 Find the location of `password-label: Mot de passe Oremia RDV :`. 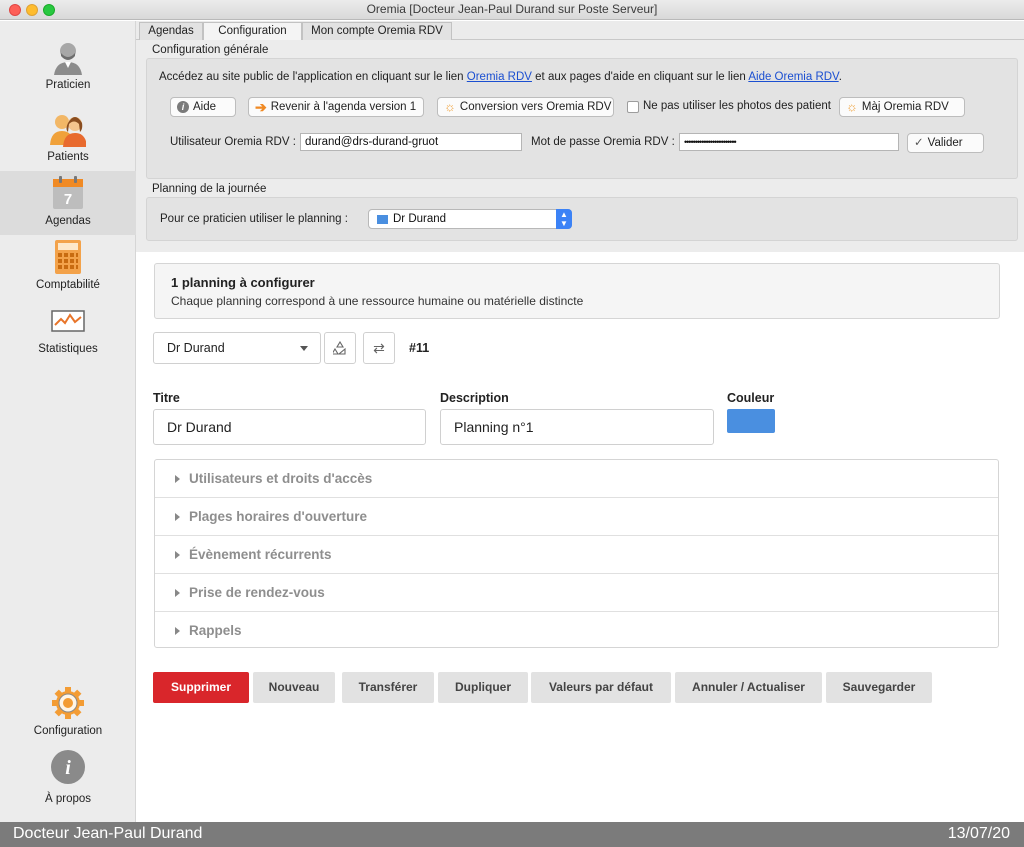

password-label: Mot de passe Oremia RDV : is located at coordinates (603, 142).